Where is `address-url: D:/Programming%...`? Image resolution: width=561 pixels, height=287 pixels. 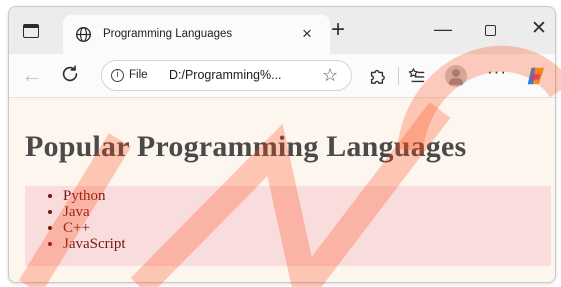 address-url: D:/Programming%... is located at coordinates (225, 75).